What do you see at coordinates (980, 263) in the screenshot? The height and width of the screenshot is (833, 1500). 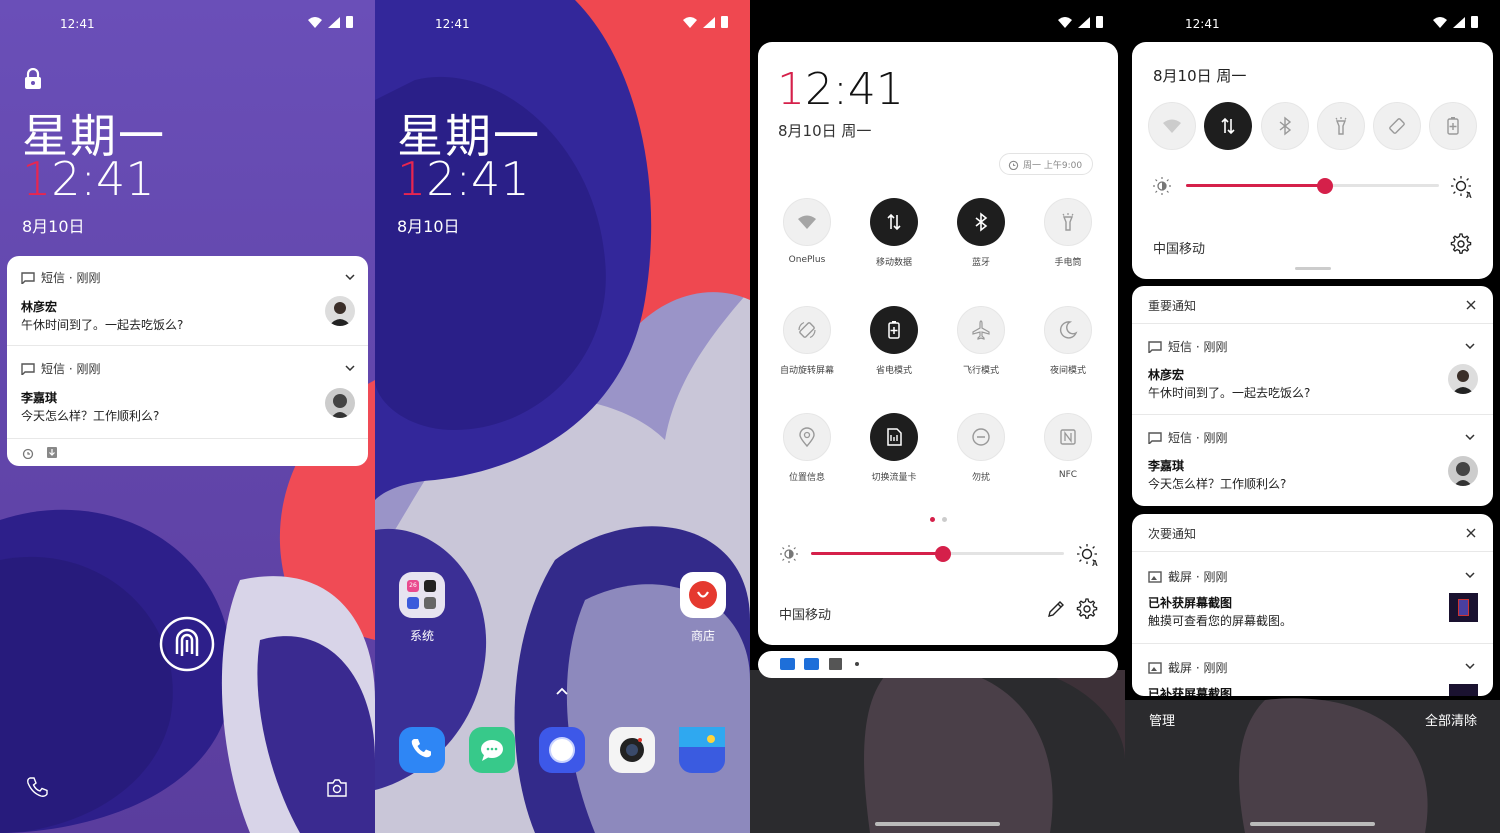 I see `tile-label: 蓝牙` at bounding box center [980, 263].